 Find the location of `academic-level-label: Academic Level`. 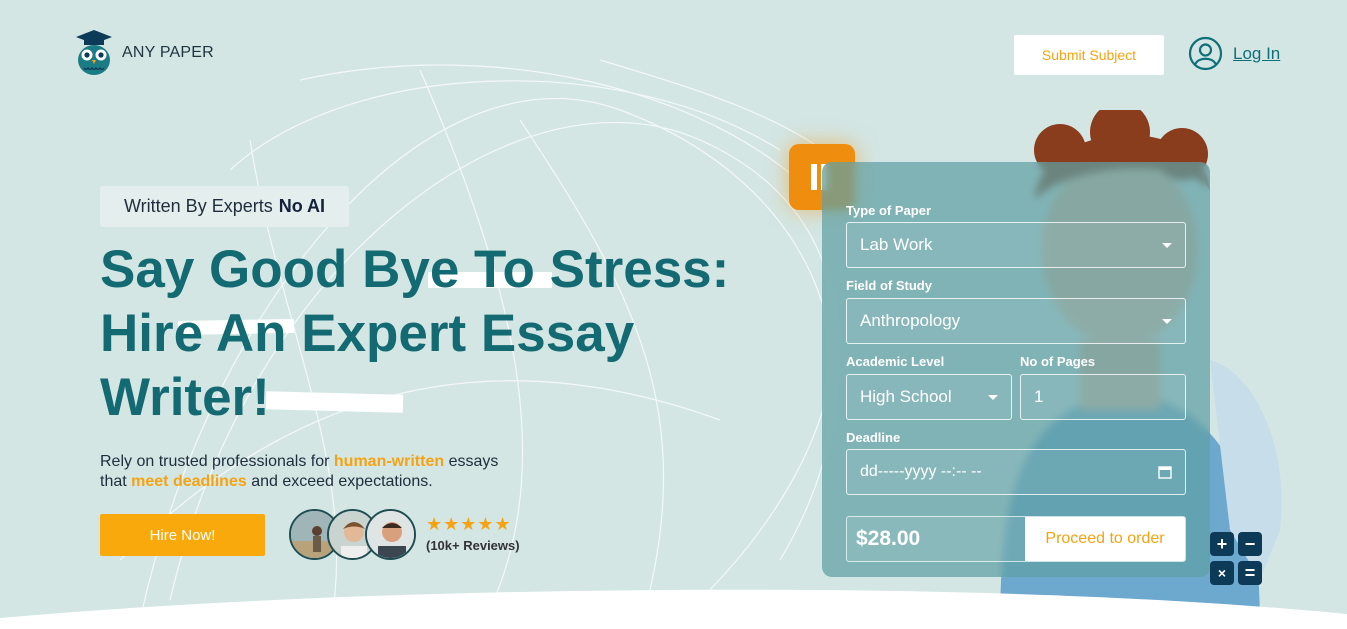

academic-level-label: Academic Level is located at coordinates (895, 361).